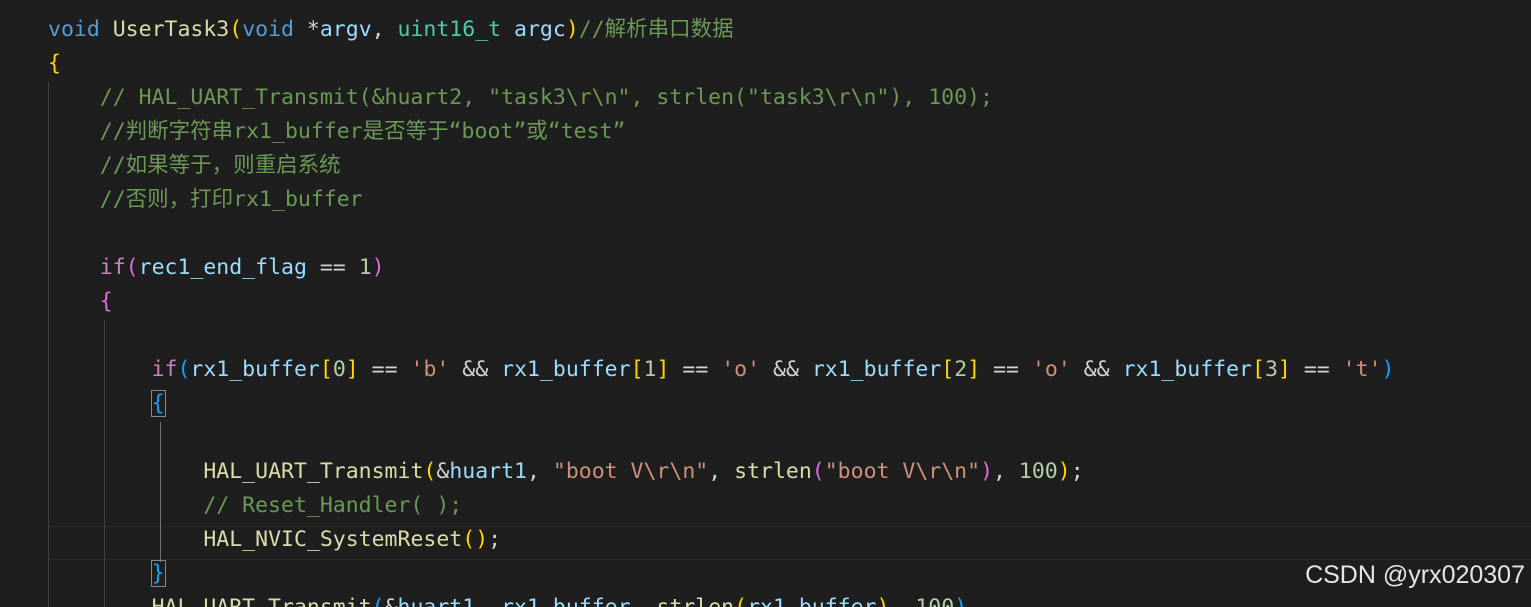 The image size is (1531, 607). I want to click on code-token: *, so click(306, 29).